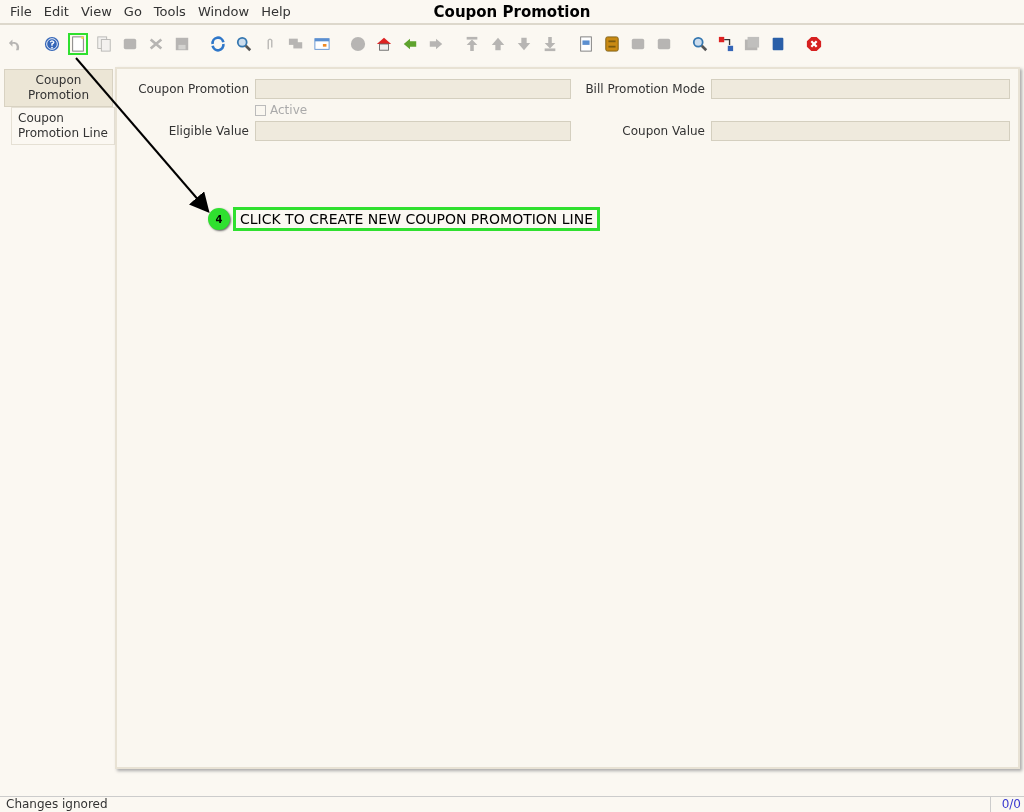 This screenshot has width=1024, height=812. Describe the element at coordinates (182, 44) in the screenshot. I see `save-icon` at that location.